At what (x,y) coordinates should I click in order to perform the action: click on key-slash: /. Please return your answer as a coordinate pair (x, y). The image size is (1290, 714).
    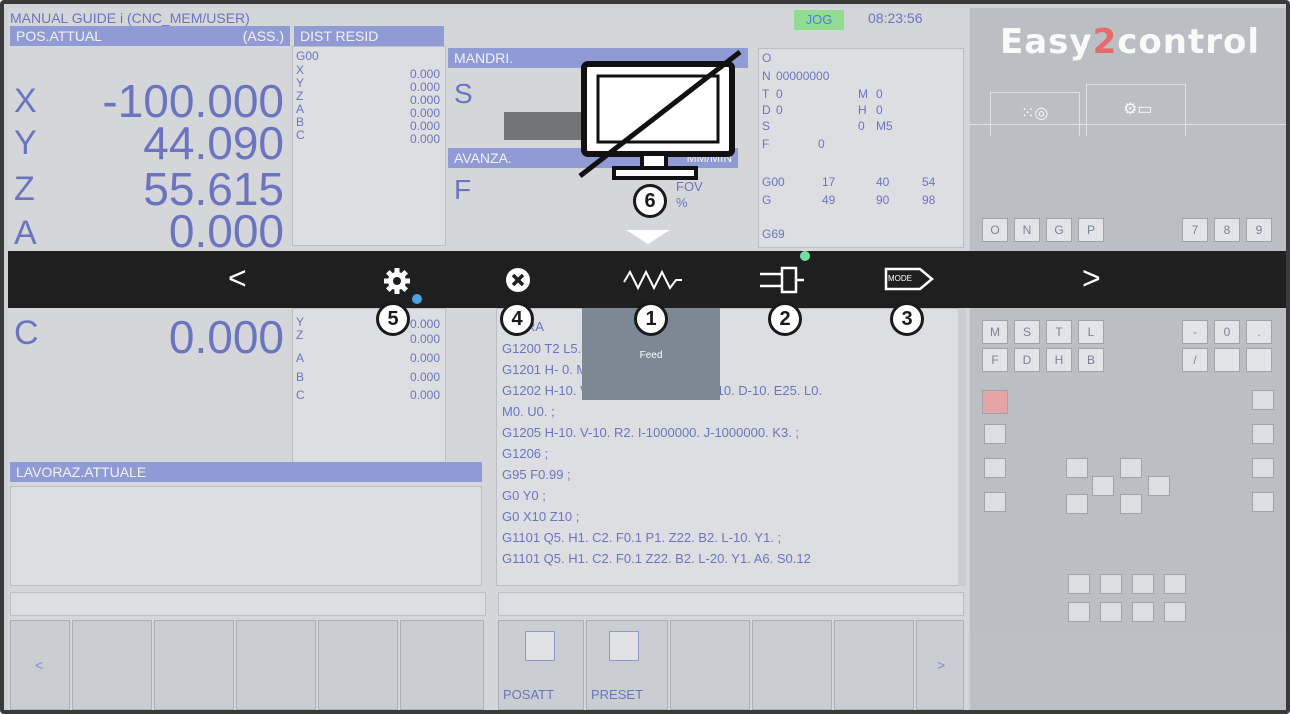
    Looking at the image, I should click on (1195, 360).